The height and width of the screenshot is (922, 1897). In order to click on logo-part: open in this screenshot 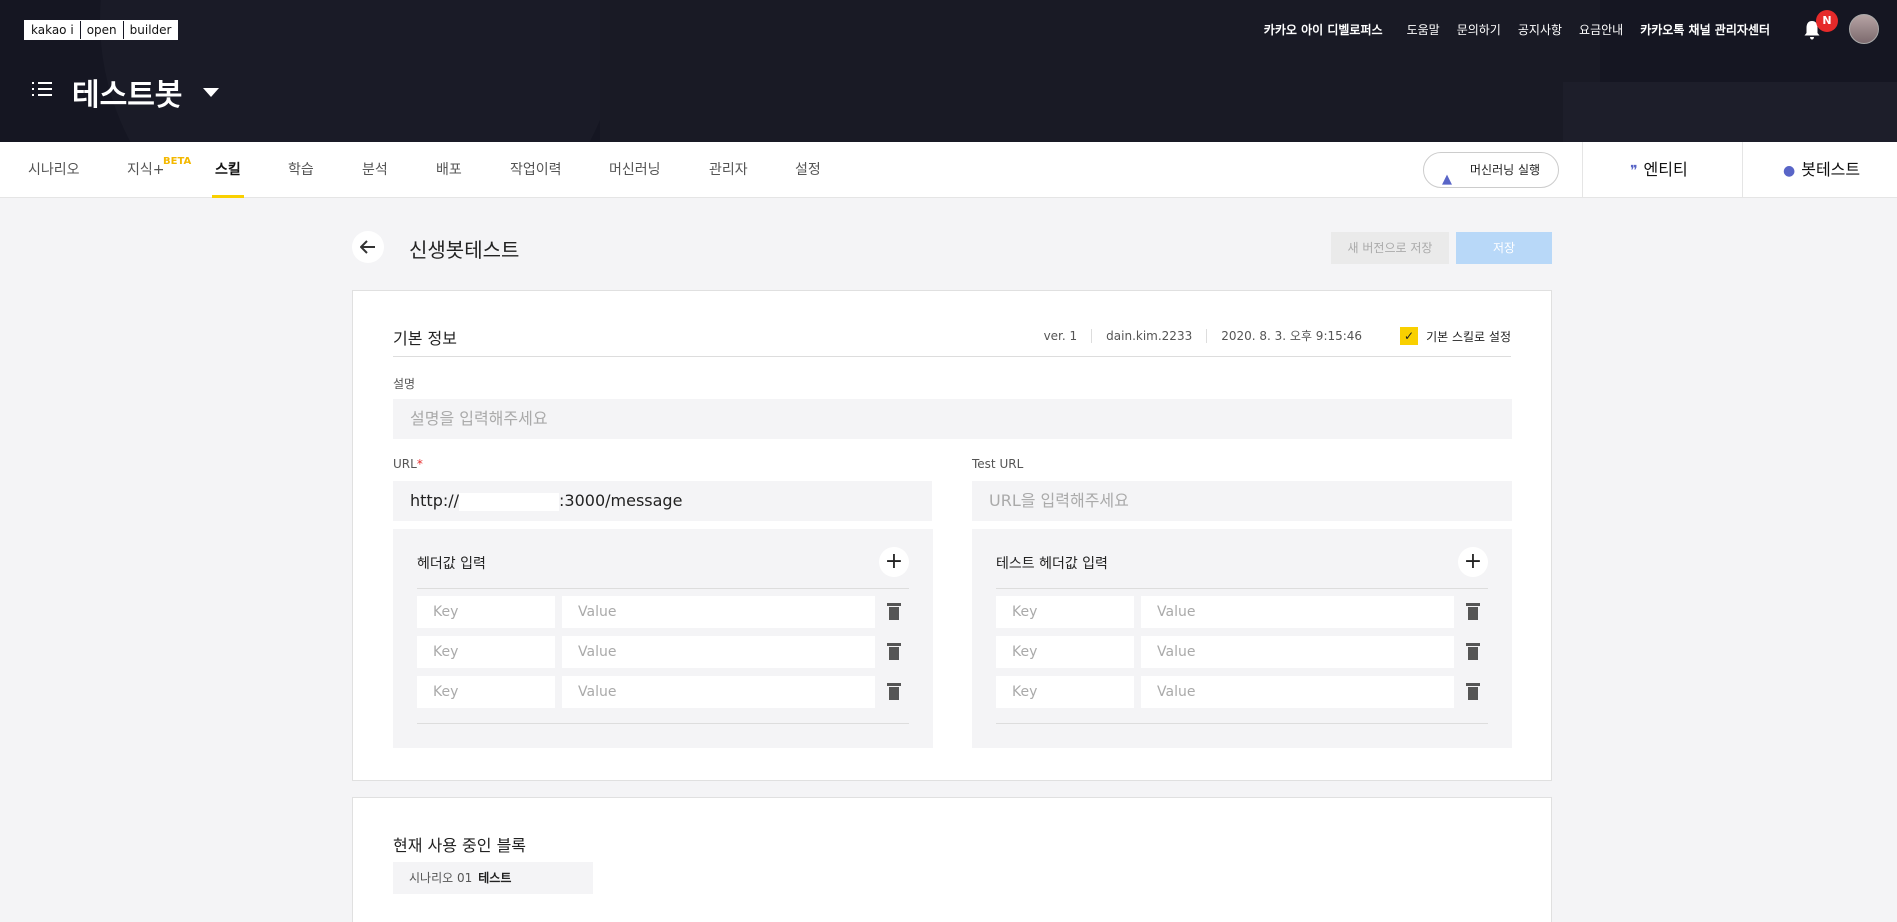, I will do `click(101, 30)`.